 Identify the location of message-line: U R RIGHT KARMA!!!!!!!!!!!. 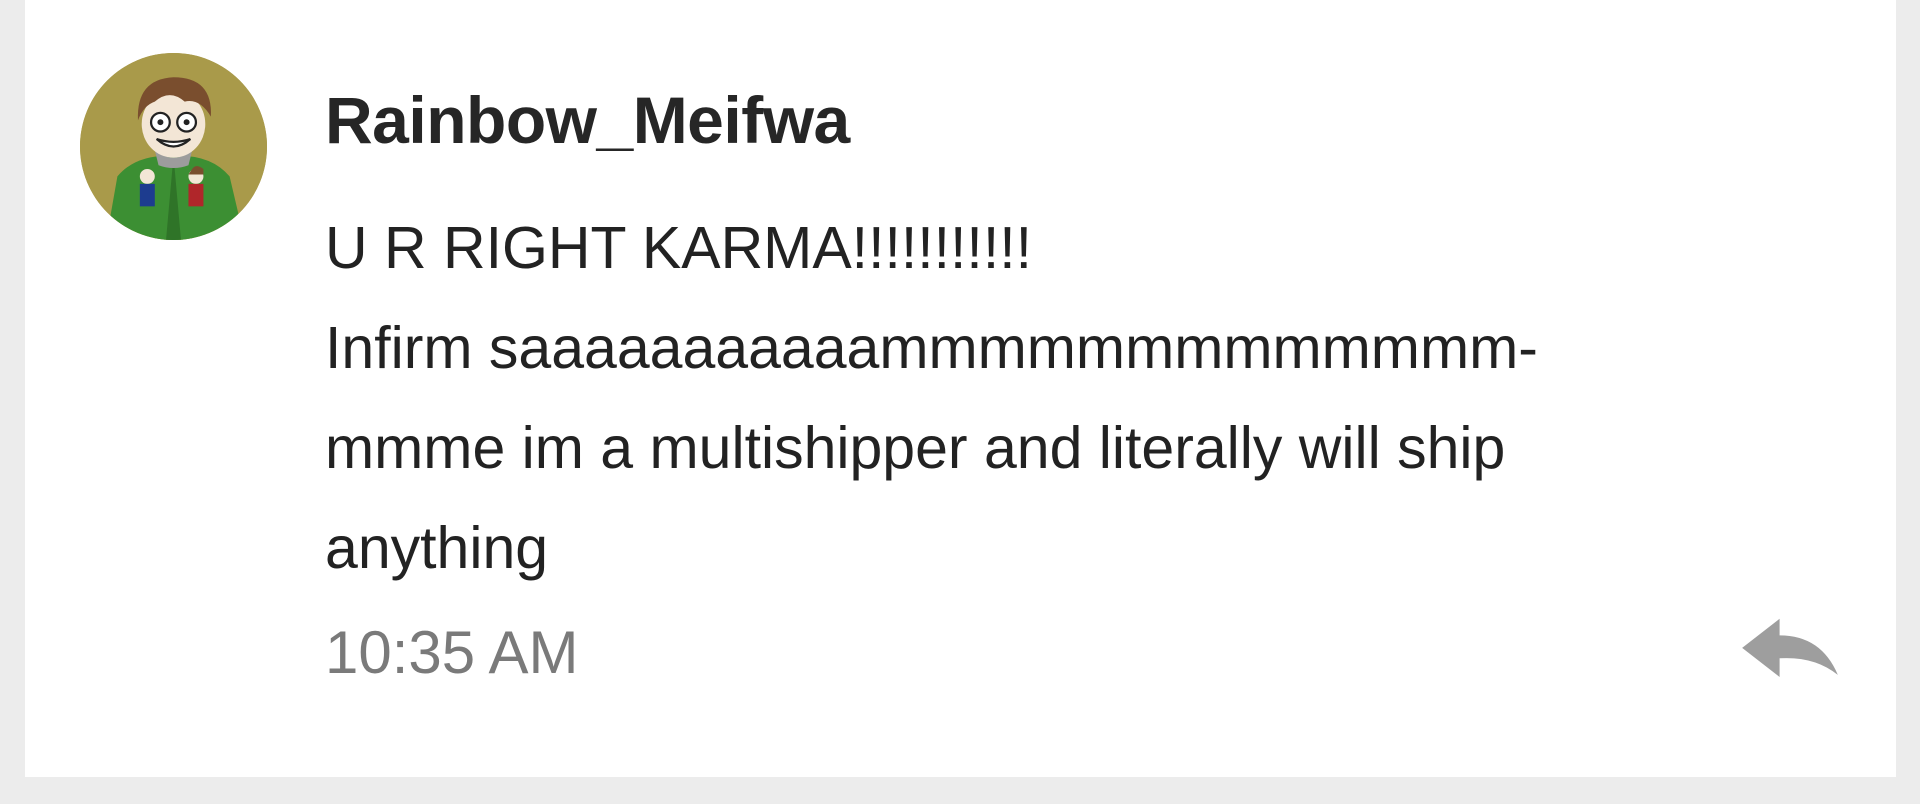
(678, 248).